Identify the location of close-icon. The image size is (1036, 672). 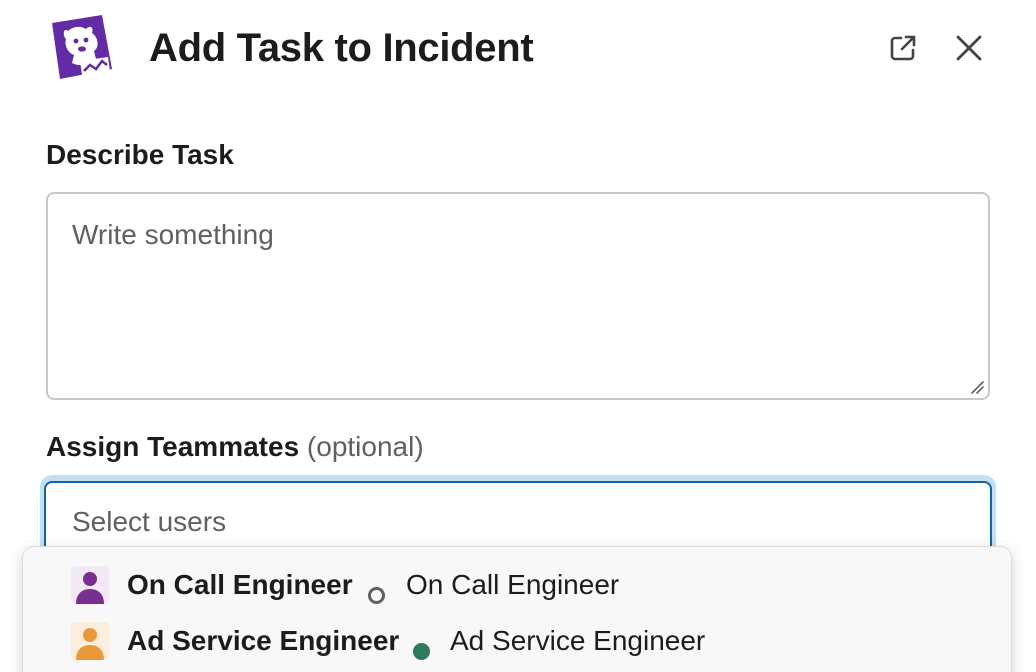
(969, 48).